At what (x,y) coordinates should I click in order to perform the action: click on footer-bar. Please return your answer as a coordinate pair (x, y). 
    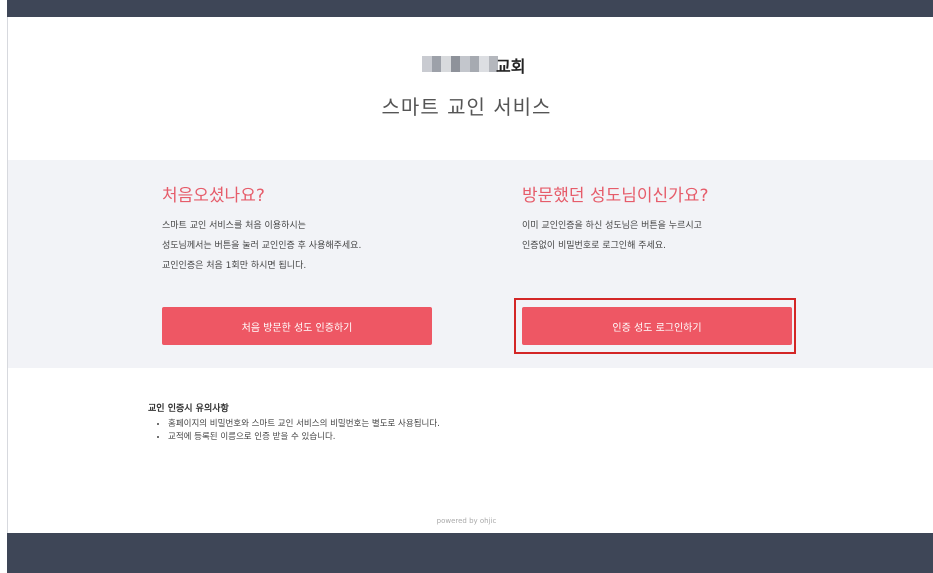
    Looking at the image, I should click on (470, 553).